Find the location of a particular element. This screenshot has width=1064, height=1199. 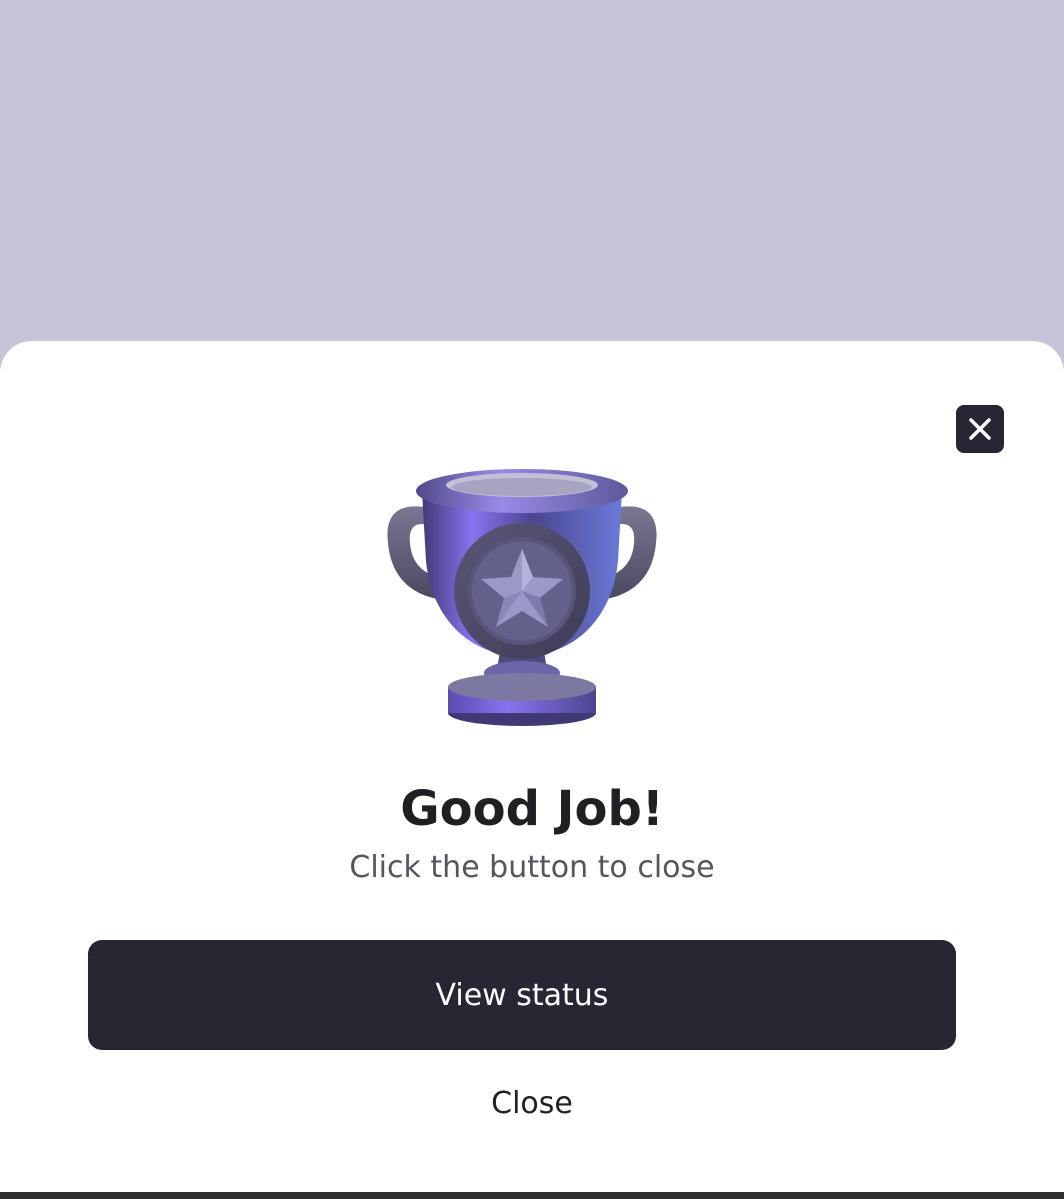

trophy-icon is located at coordinates (522, 597).